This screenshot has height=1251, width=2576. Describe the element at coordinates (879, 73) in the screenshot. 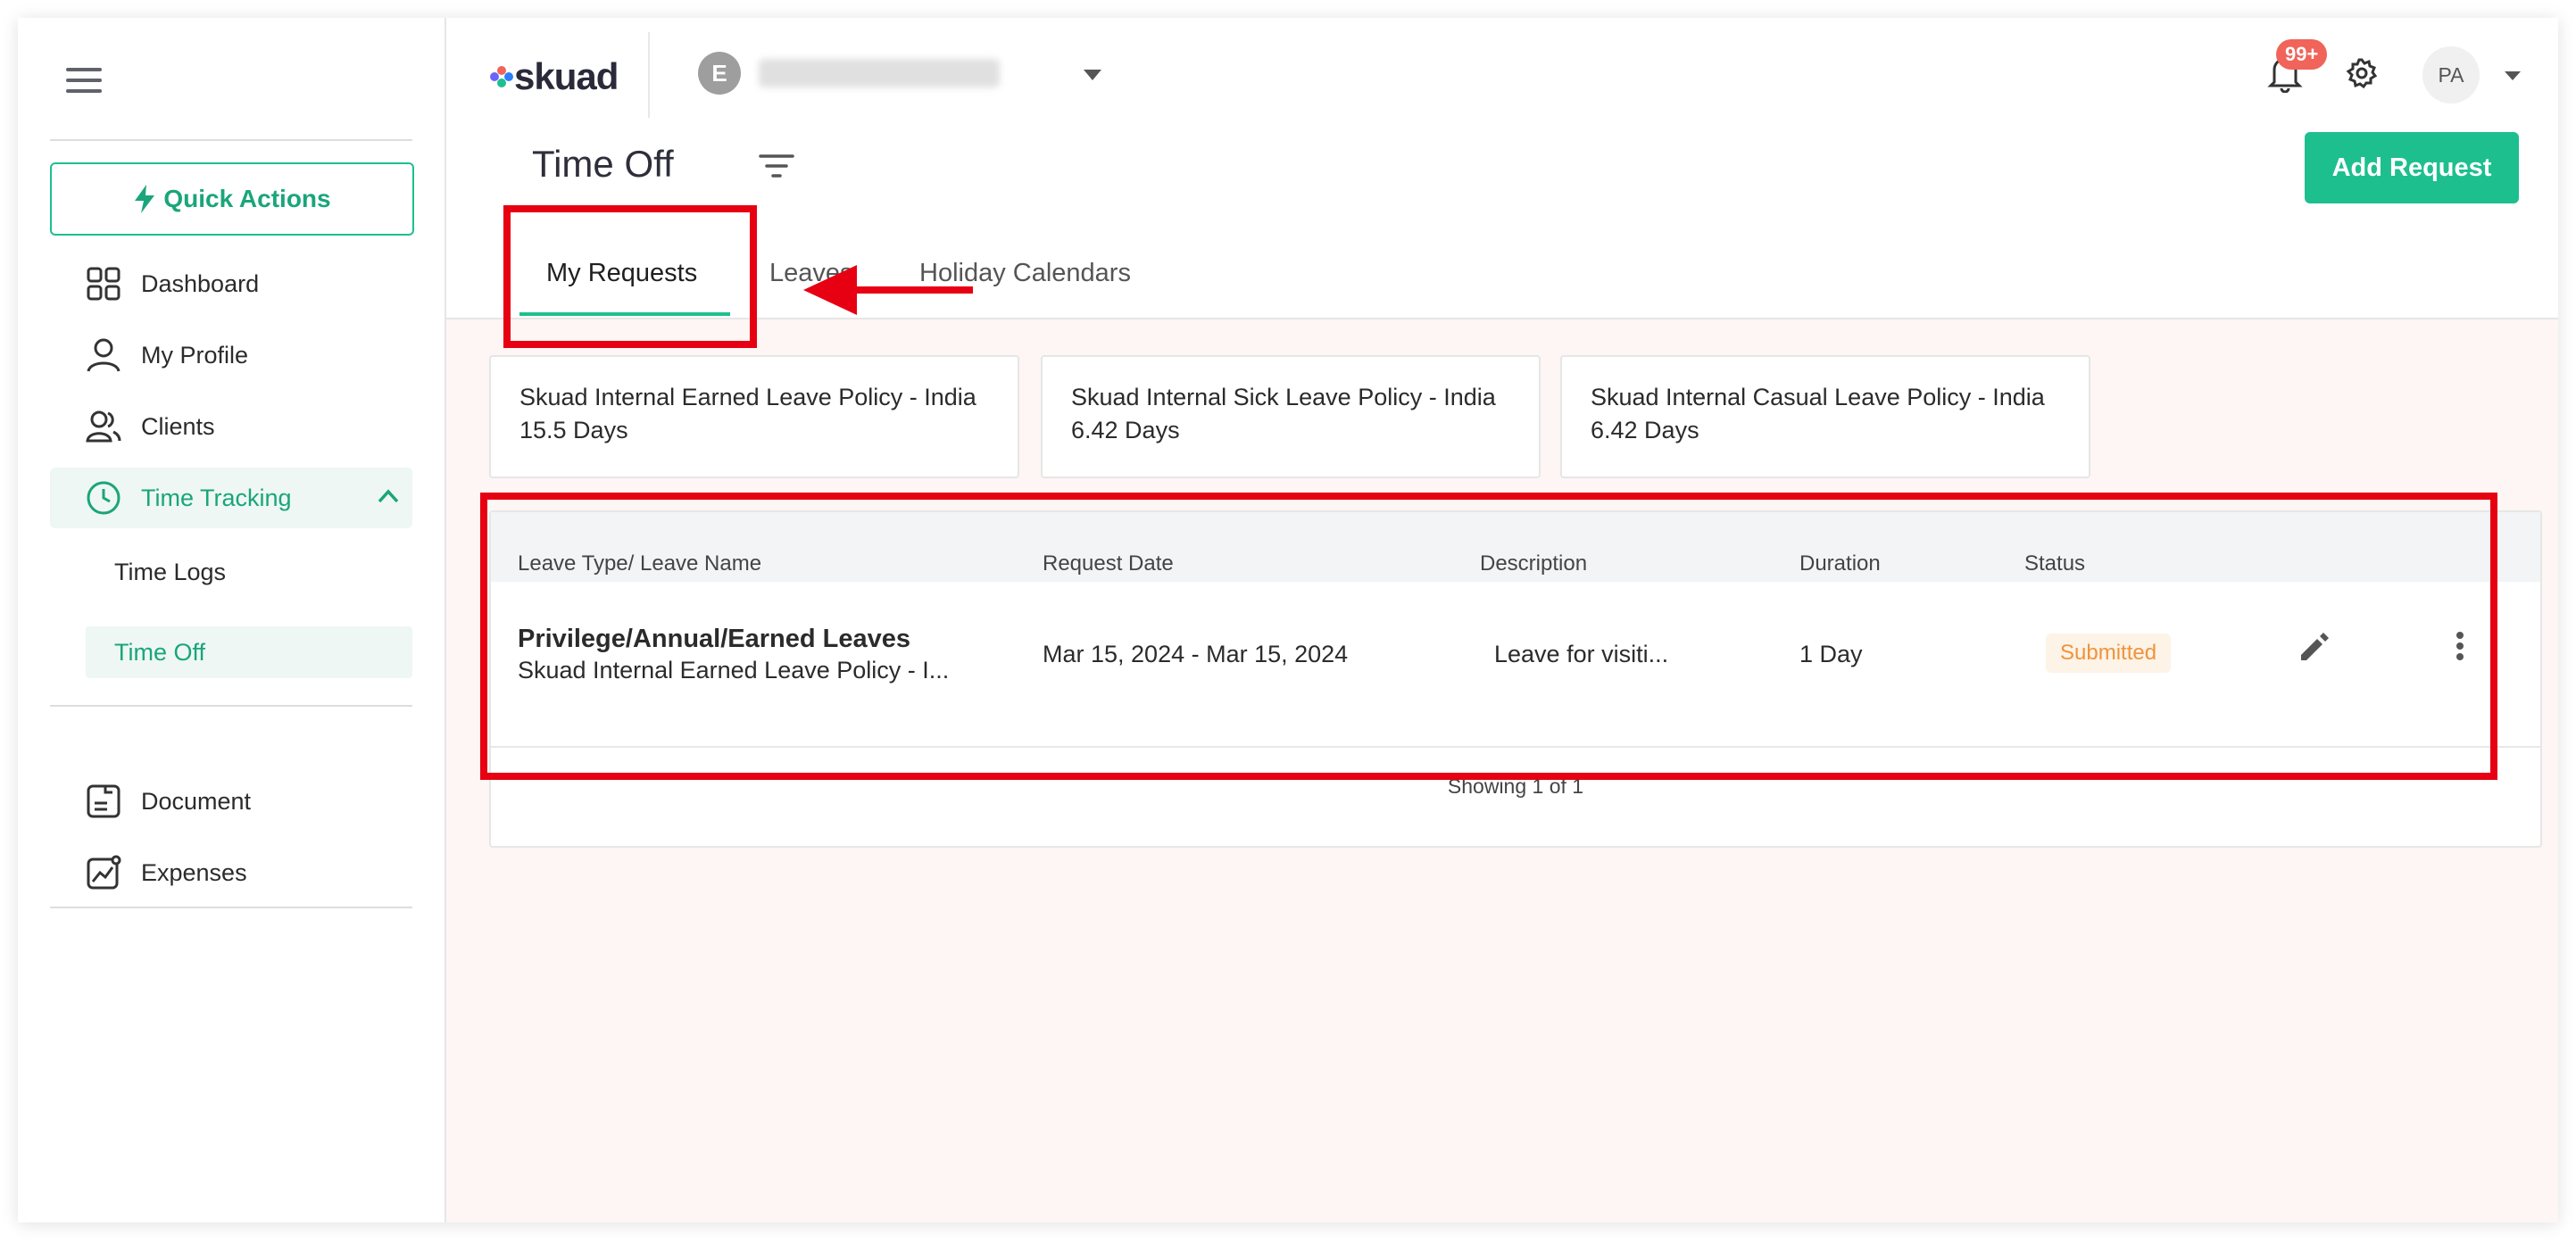

I see `entity-name-redacted` at that location.